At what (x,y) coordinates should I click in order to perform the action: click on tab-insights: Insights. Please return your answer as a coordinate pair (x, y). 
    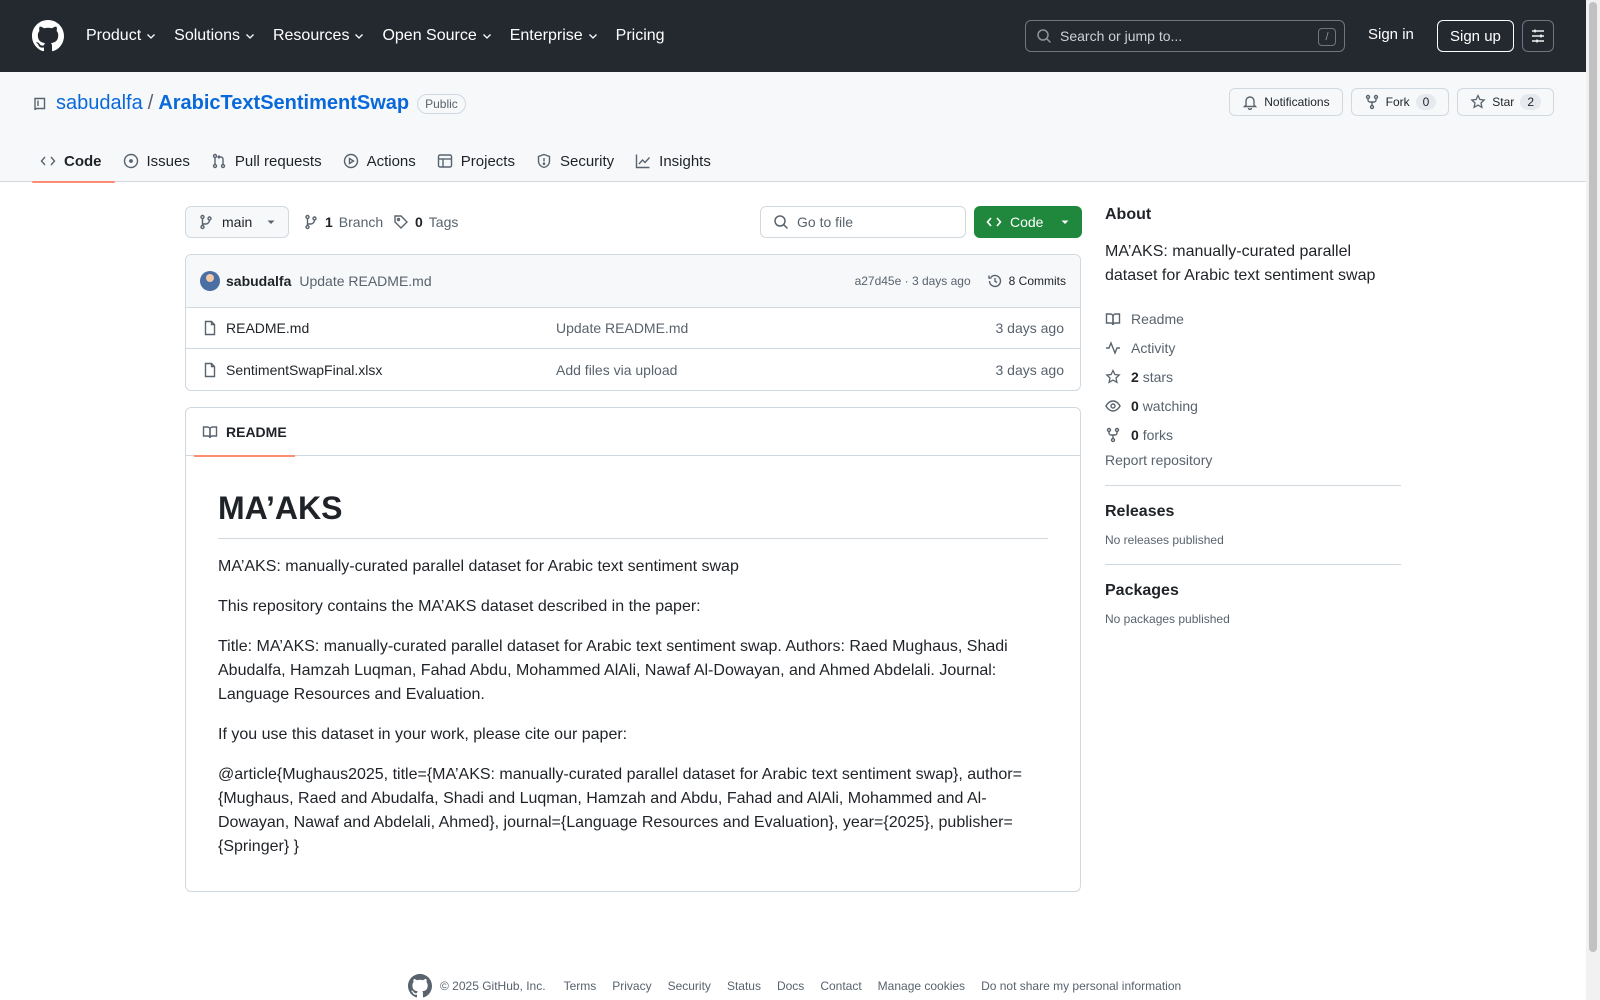
    Looking at the image, I should click on (675, 161).